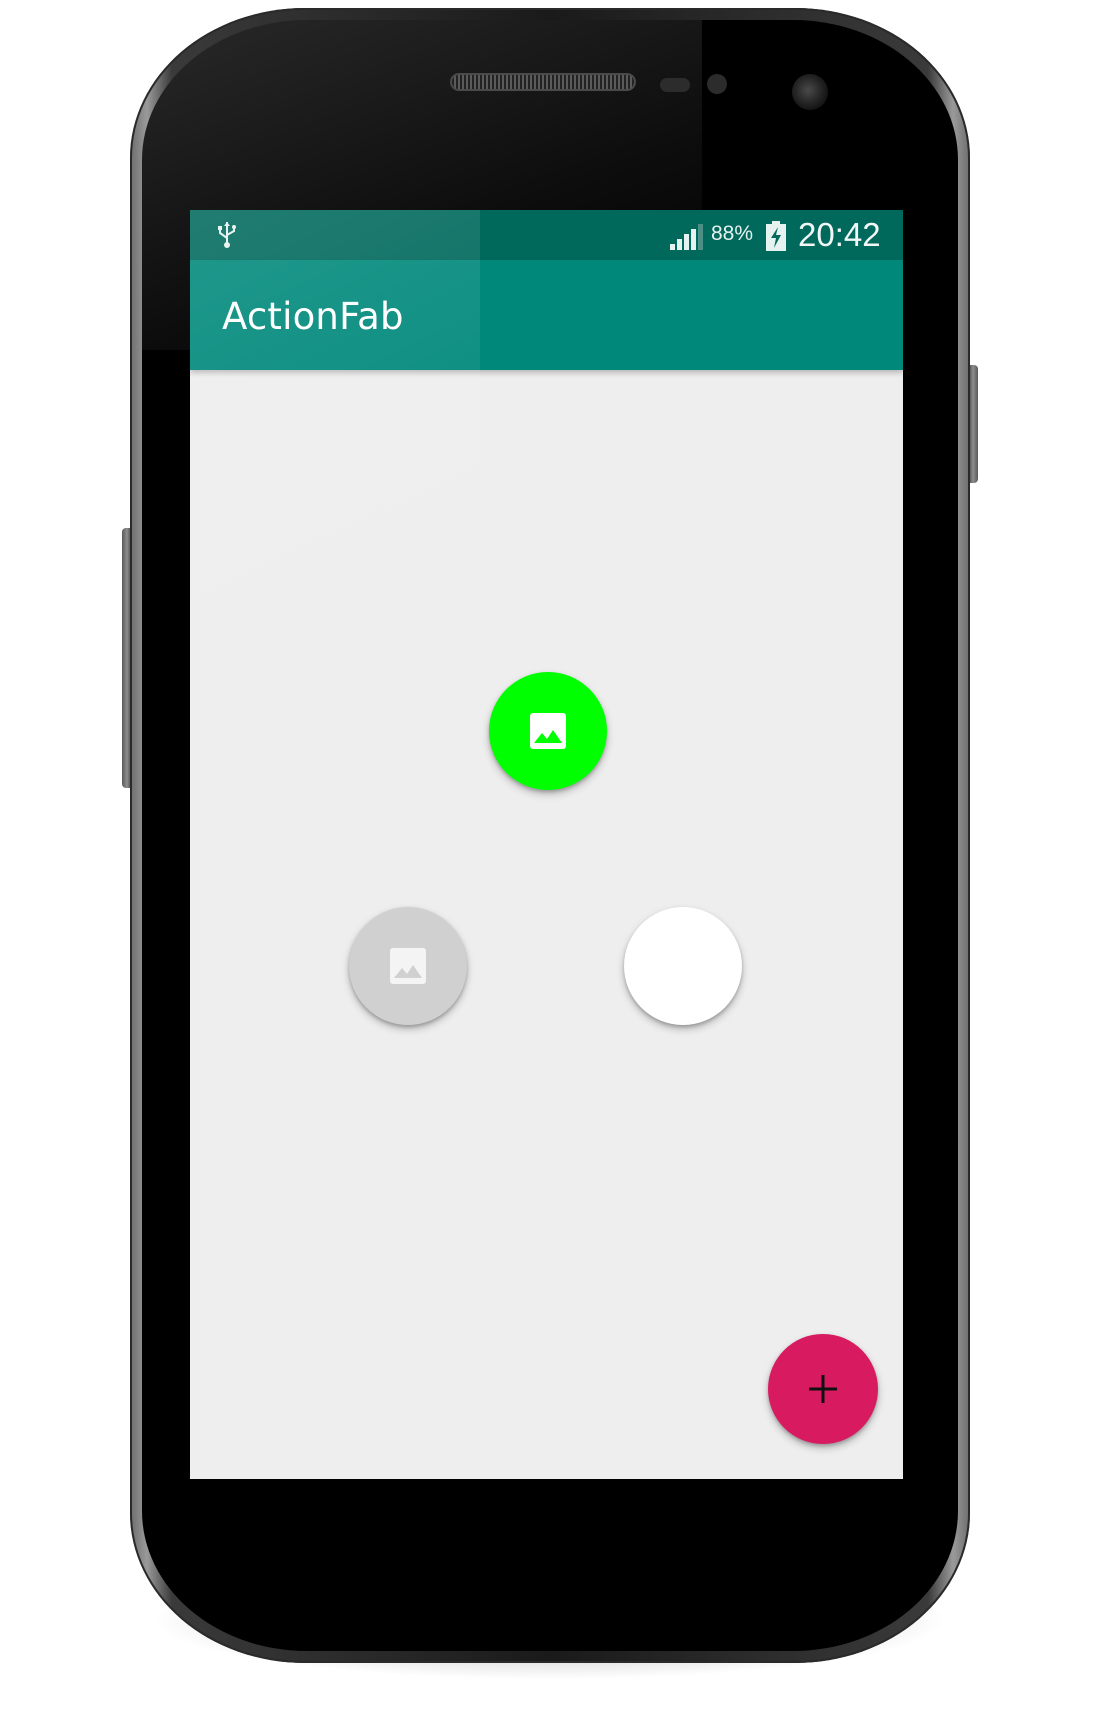 The height and width of the screenshot is (1709, 1101). What do you see at coordinates (810, 92) in the screenshot?
I see `front-camera` at bounding box center [810, 92].